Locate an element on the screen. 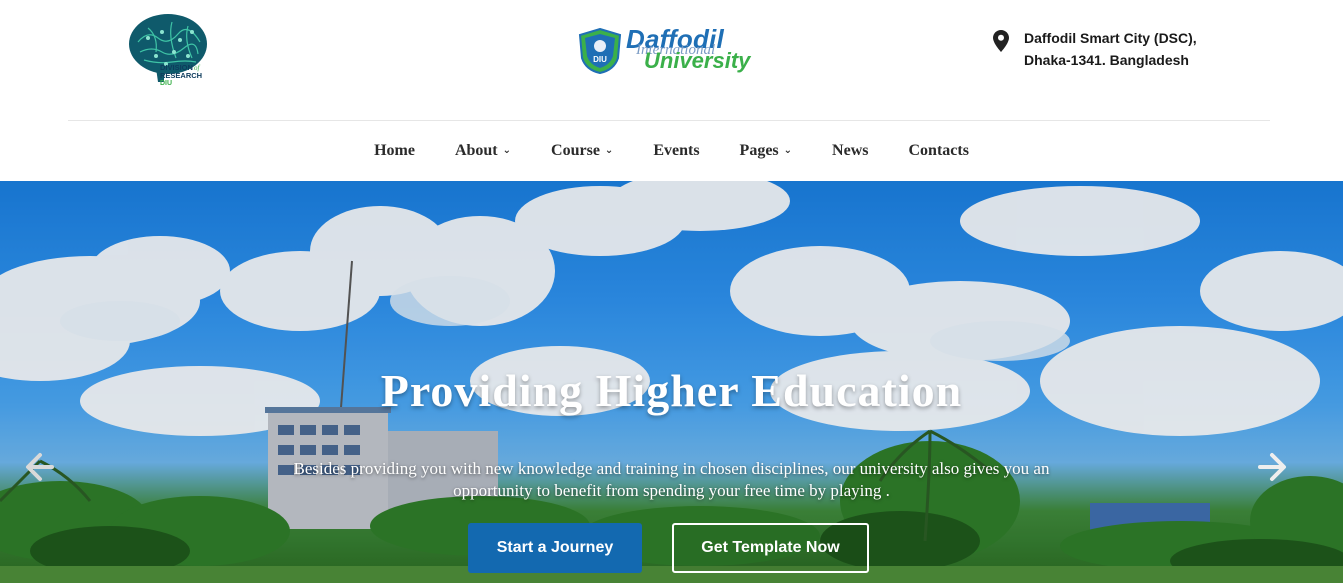  nav-item-label: News is located at coordinates (850, 150).